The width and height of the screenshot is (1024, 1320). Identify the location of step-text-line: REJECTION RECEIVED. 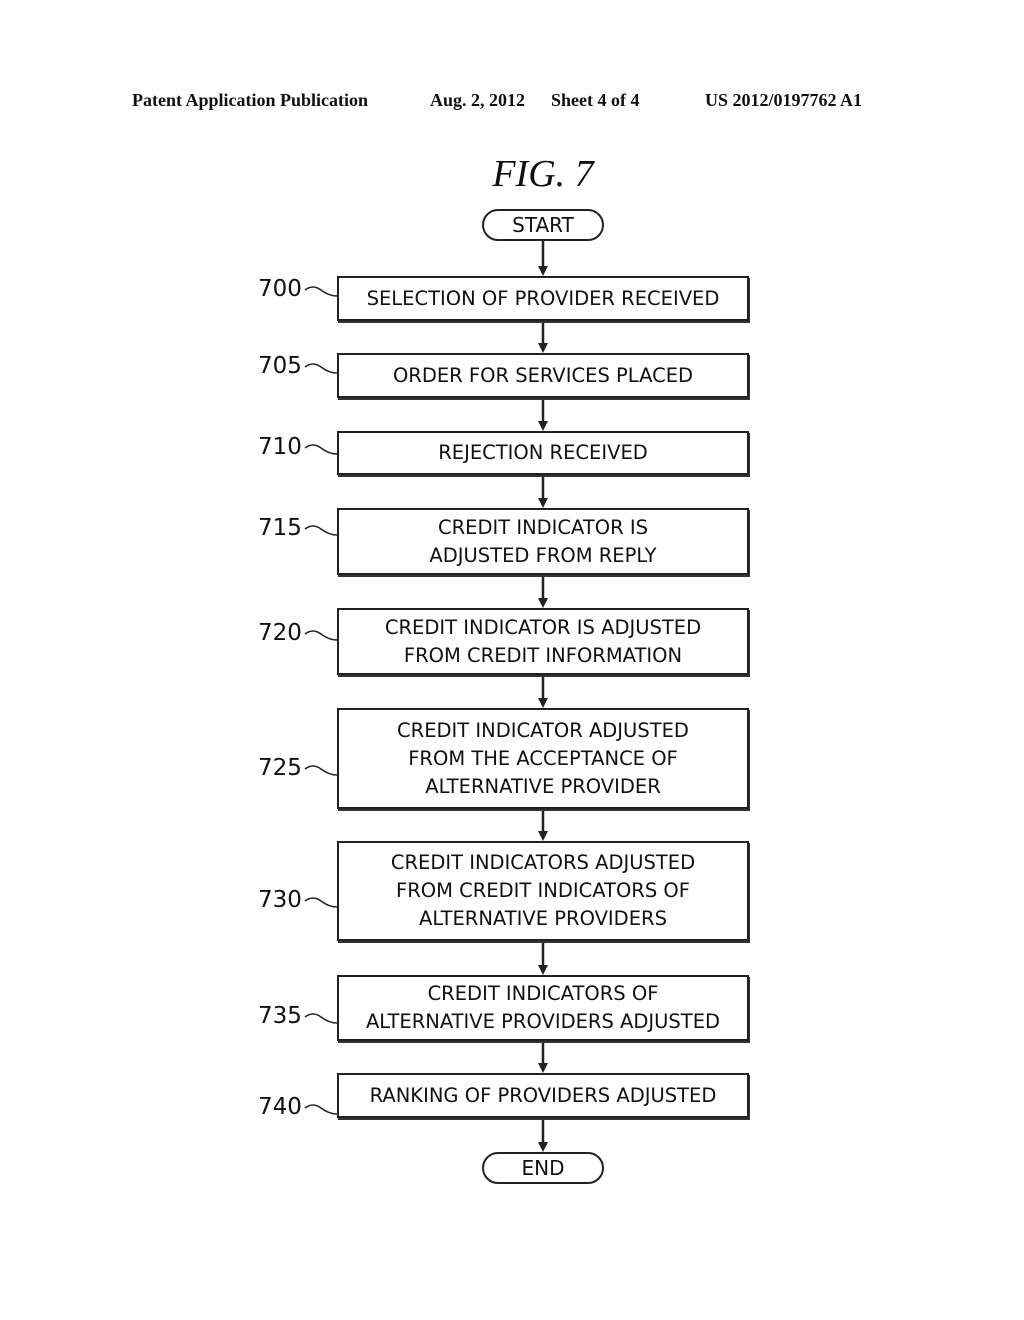
(543, 452).